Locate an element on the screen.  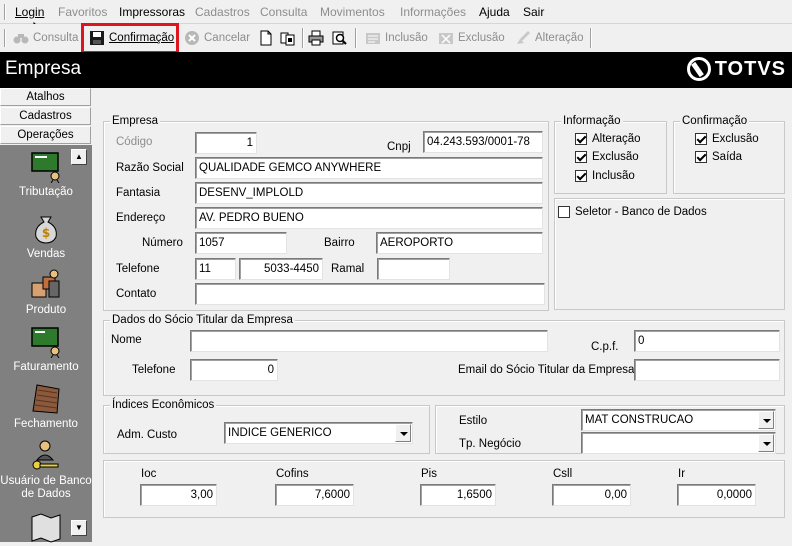
billing-board-icon is located at coordinates (45, 342).